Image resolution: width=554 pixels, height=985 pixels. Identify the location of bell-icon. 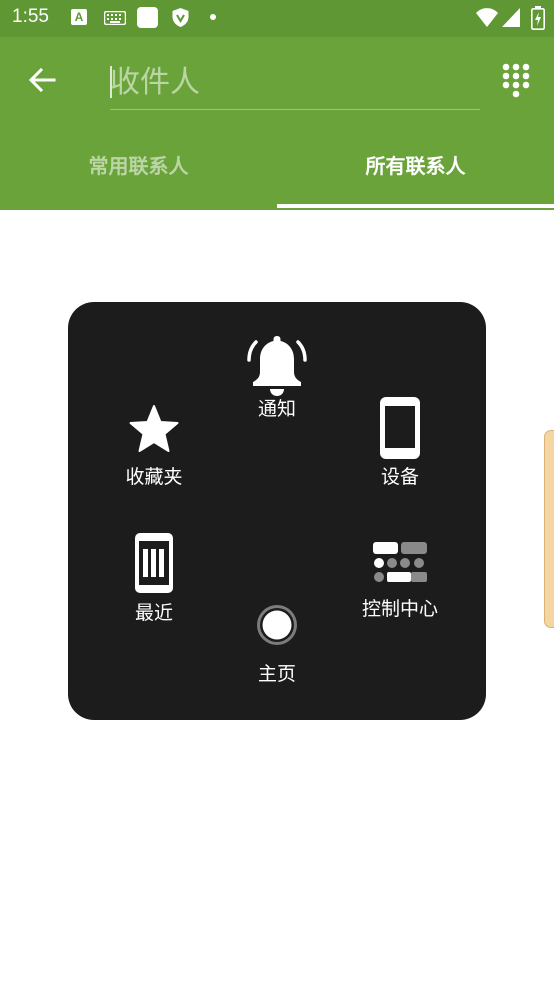
(277, 366).